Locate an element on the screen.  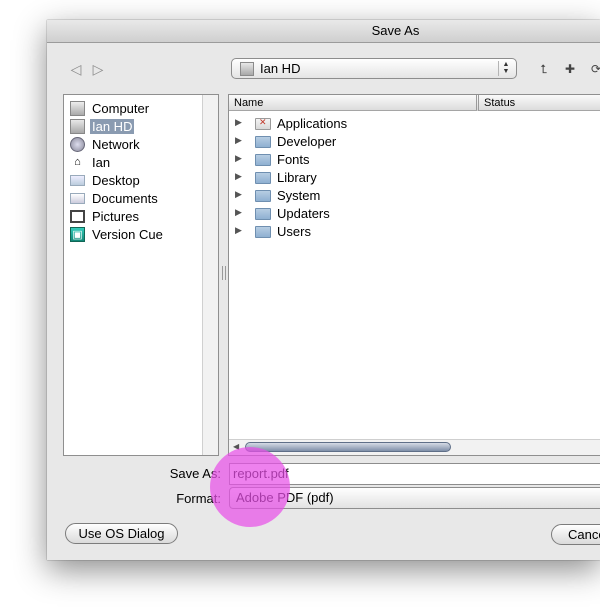
row-name: Library is located at coordinates (297, 177).